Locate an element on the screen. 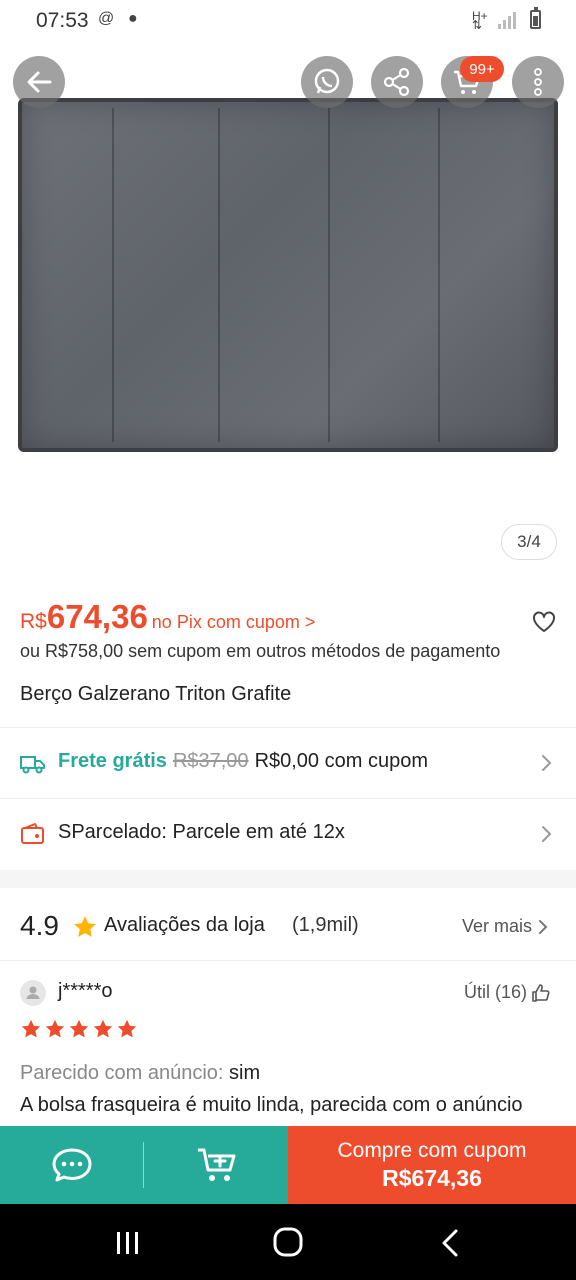 Image resolution: width=576 pixels, height=1280 pixels. arrow-left-icon is located at coordinates (39, 82).